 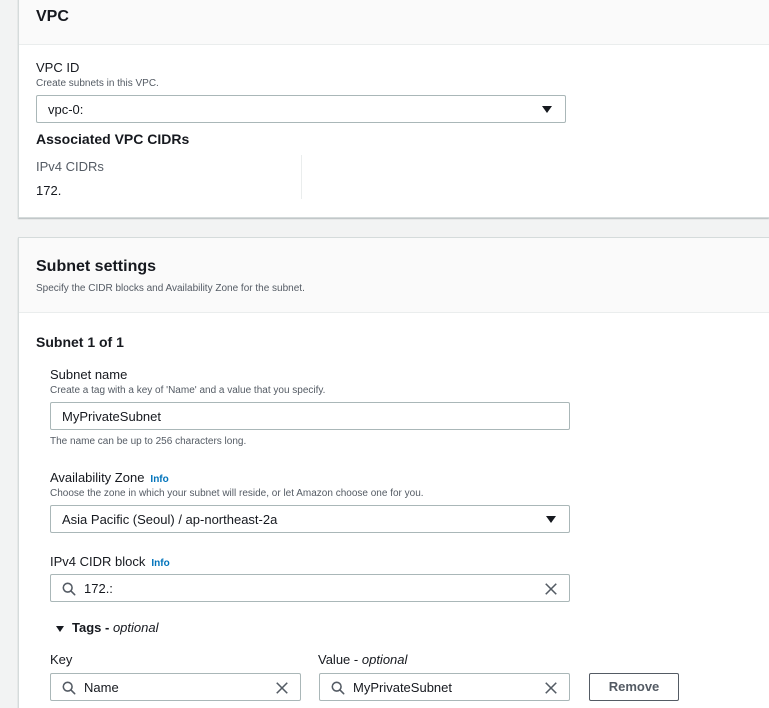 What do you see at coordinates (89, 374) in the screenshot?
I see `subnet-name-label: Subnet name` at bounding box center [89, 374].